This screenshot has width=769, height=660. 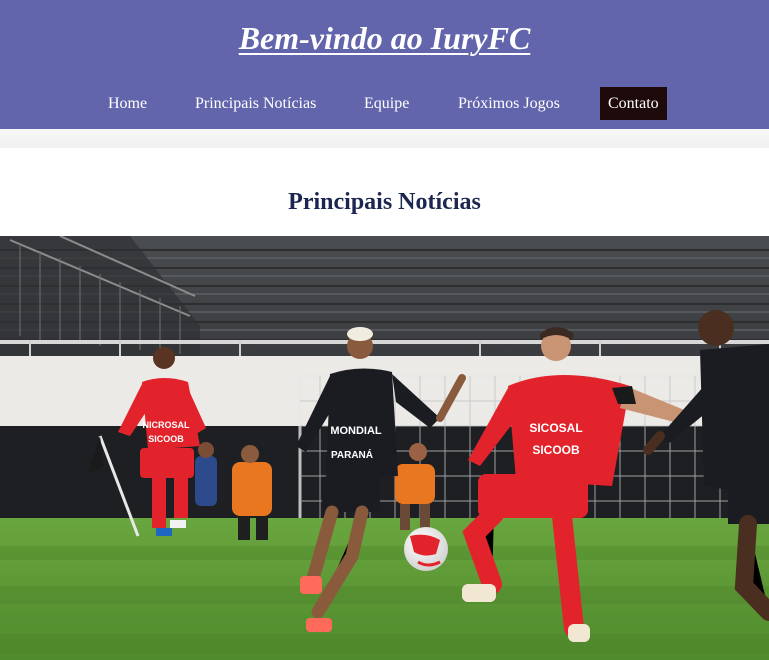 What do you see at coordinates (166, 439) in the screenshot?
I see `red-left-jersey-text-2: SICOOB` at bounding box center [166, 439].